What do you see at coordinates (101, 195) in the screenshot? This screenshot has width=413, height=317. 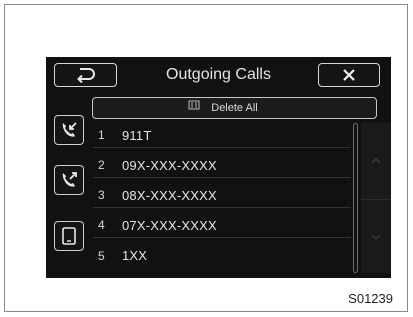 I see `call-index: 3` at bounding box center [101, 195].